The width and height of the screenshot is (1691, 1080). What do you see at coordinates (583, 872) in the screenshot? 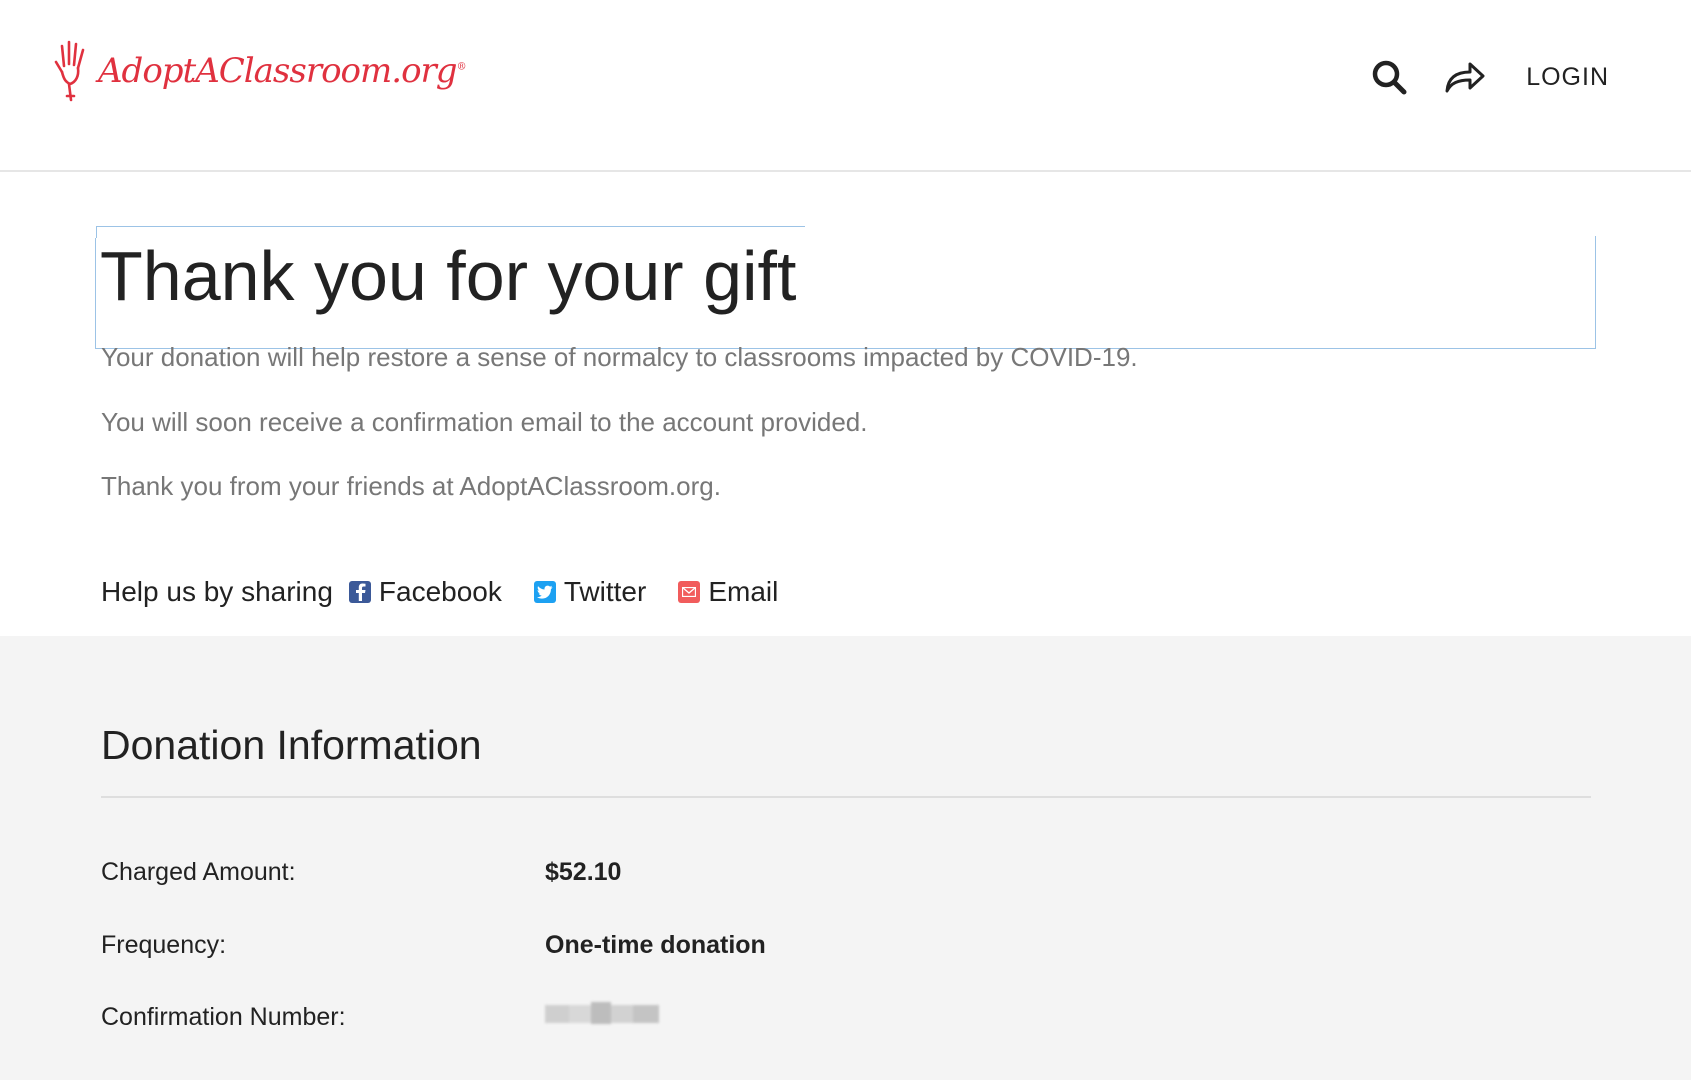
I see `charged-amount-value: $52.10` at bounding box center [583, 872].